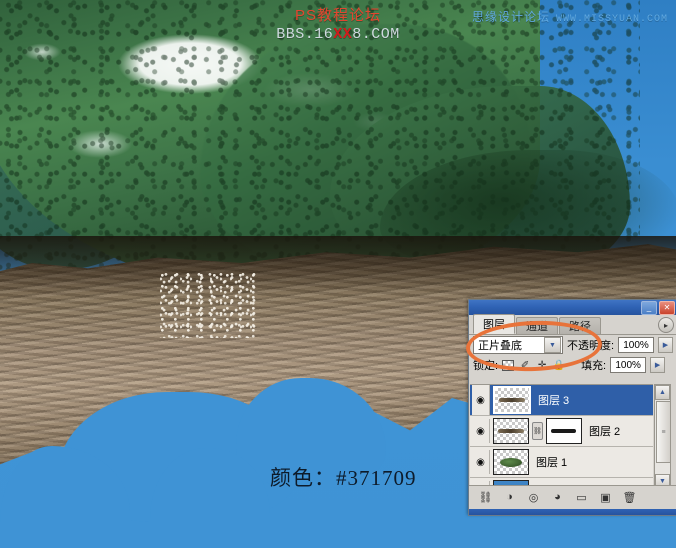  I want to click on watermark-forum-url: BBS.16XX8.COM, so click(338, 34).